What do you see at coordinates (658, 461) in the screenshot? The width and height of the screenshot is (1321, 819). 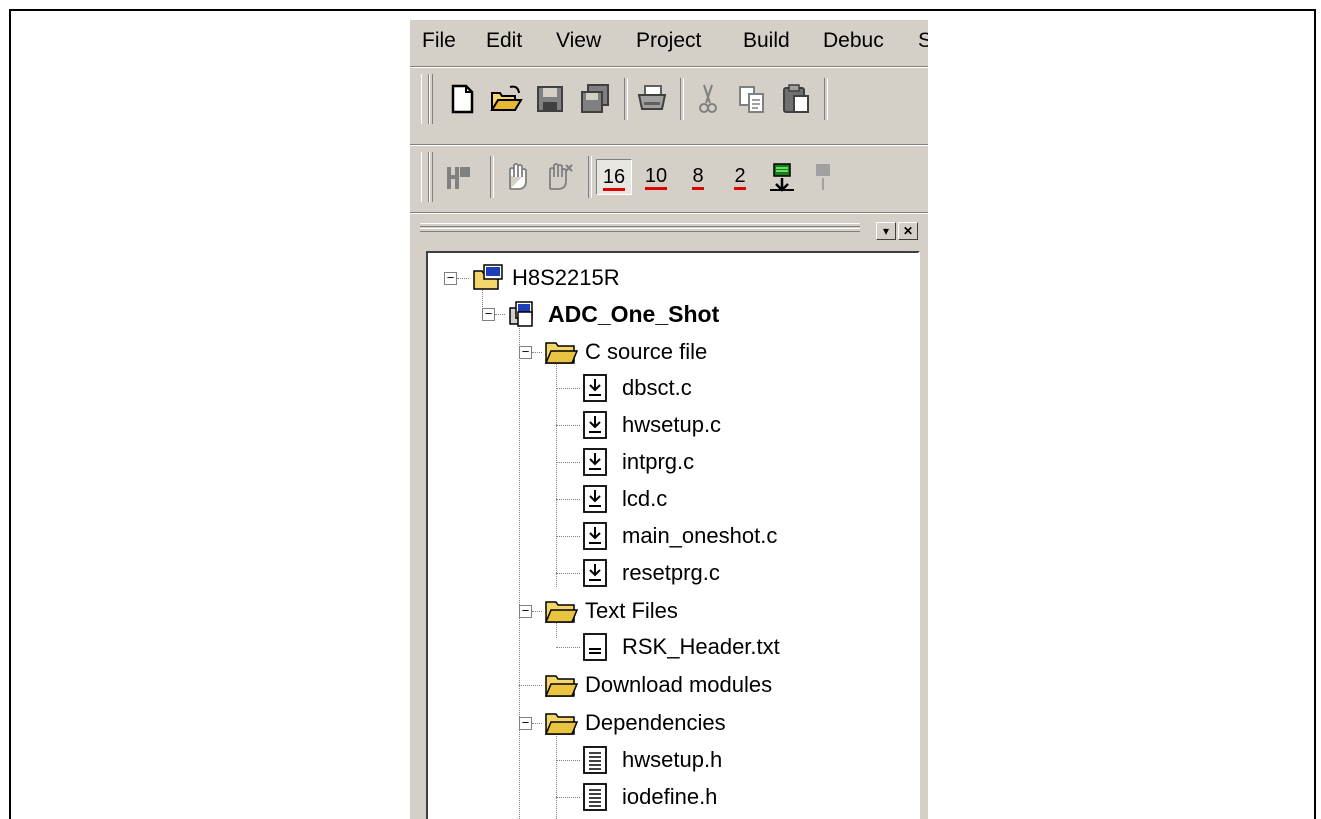 I see `file-label: intprg.c` at bounding box center [658, 461].